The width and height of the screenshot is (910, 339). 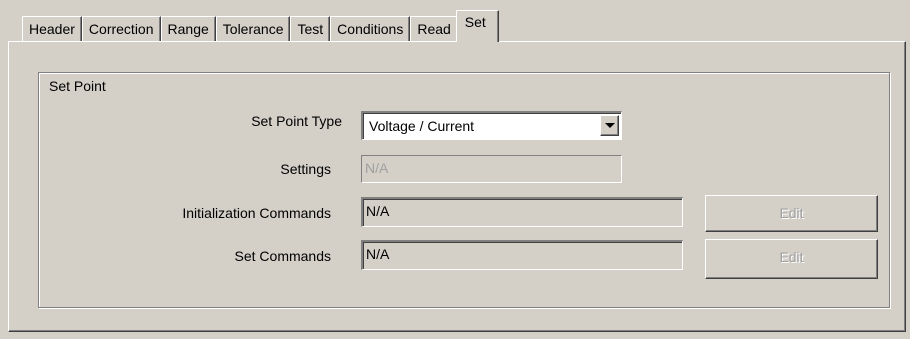 I want to click on initialization-commands-edit-button: Edit, so click(x=791, y=213).